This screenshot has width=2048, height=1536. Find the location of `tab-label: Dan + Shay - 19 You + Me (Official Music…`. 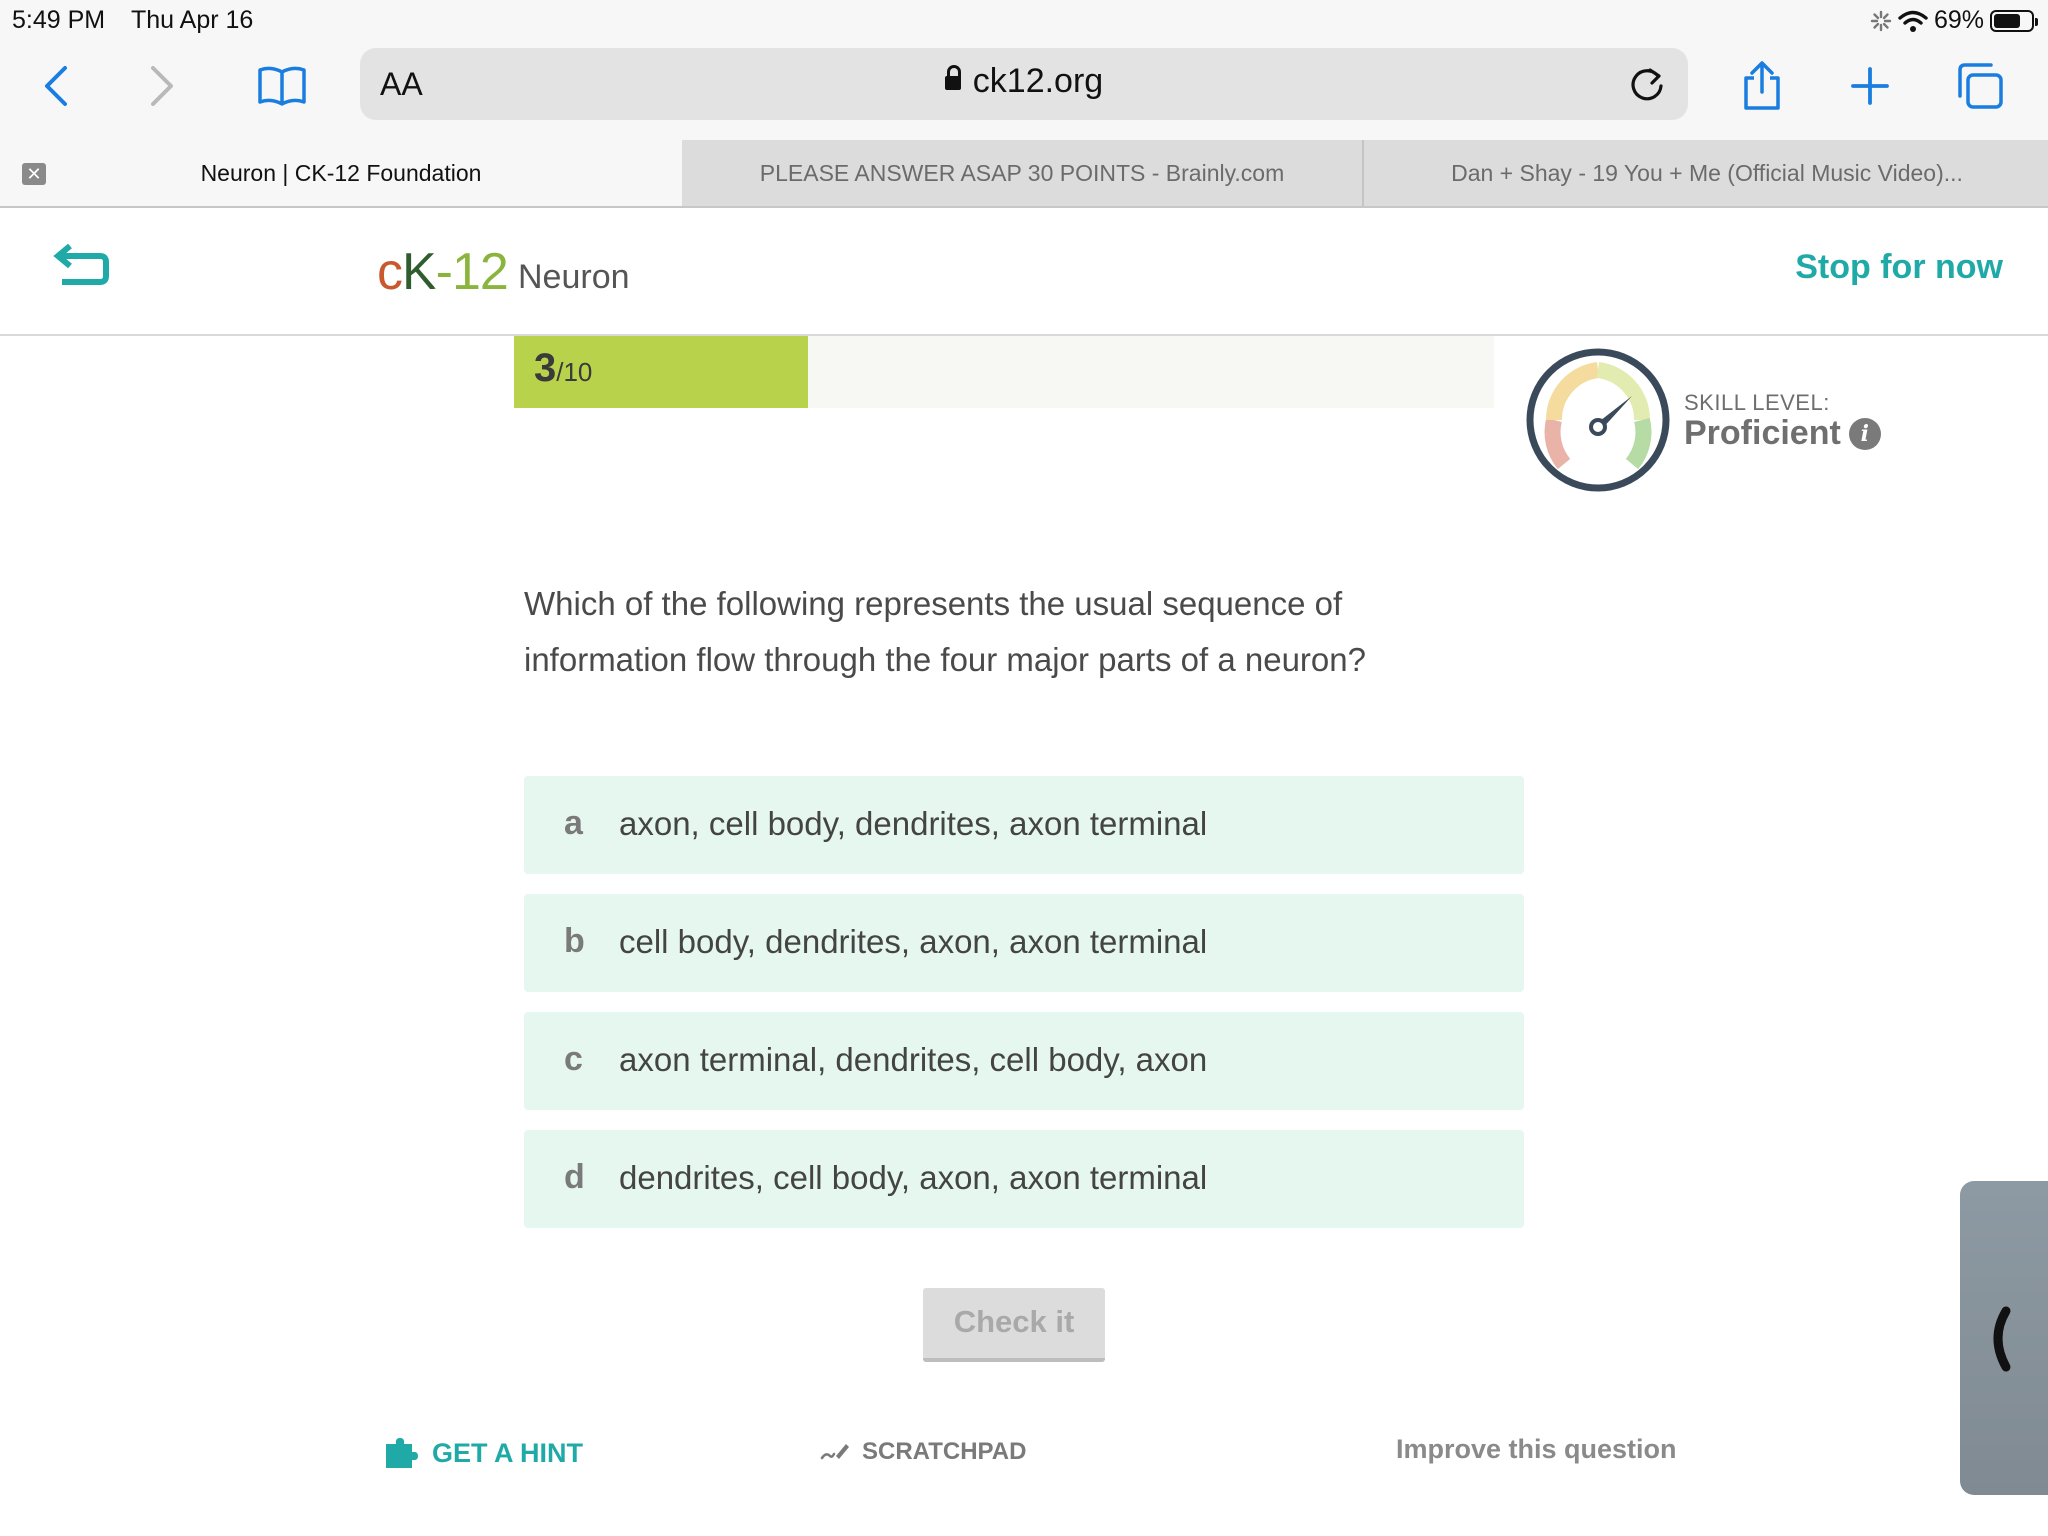

tab-label: Dan + Shay - 19 You + Me (Official Music… is located at coordinates (1707, 172).